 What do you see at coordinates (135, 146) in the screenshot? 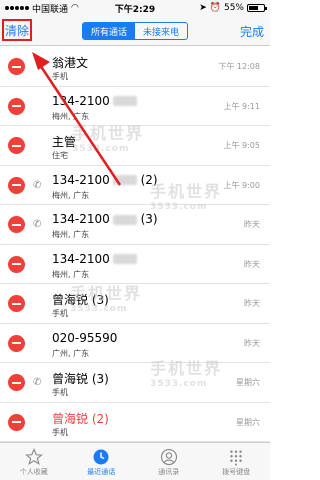
I see `call-row: 主管住宅 上午 9:05` at bounding box center [135, 146].